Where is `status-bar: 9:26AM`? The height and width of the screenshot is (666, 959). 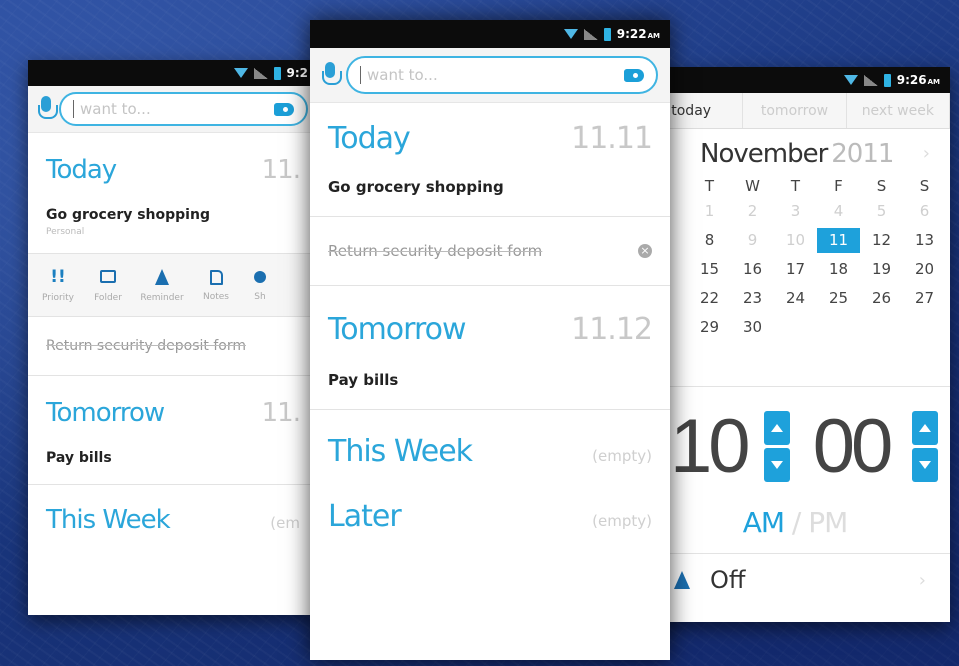
status-bar: 9:26AM is located at coordinates (795, 80).